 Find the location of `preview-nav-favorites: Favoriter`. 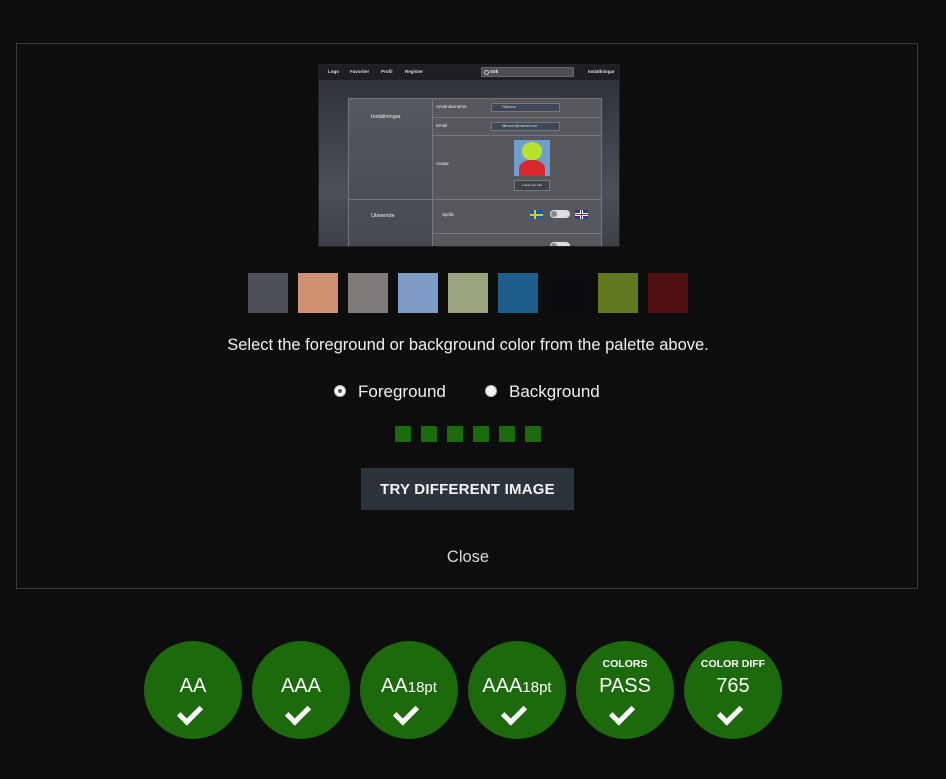

preview-nav-favorites: Favoriter is located at coordinates (360, 71).